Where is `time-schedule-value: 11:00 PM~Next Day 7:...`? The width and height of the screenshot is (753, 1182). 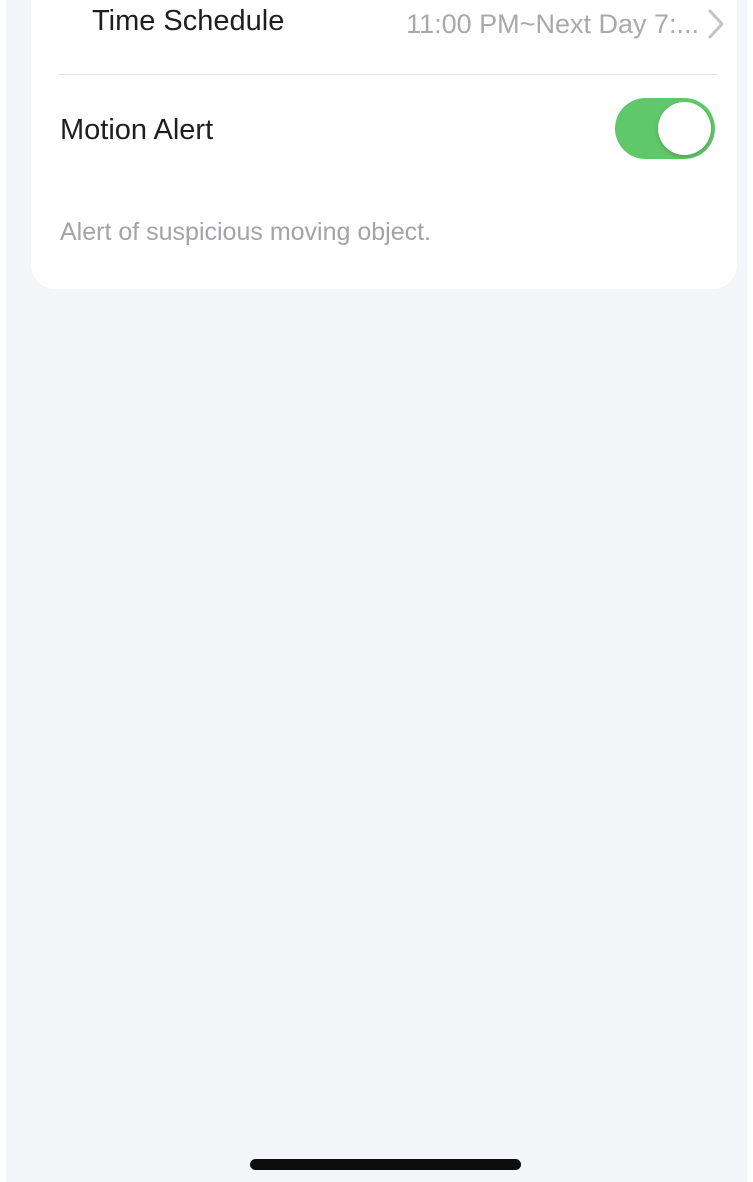
time-schedule-value: 11:00 PM~Next Day 7:... is located at coordinates (552, 23).